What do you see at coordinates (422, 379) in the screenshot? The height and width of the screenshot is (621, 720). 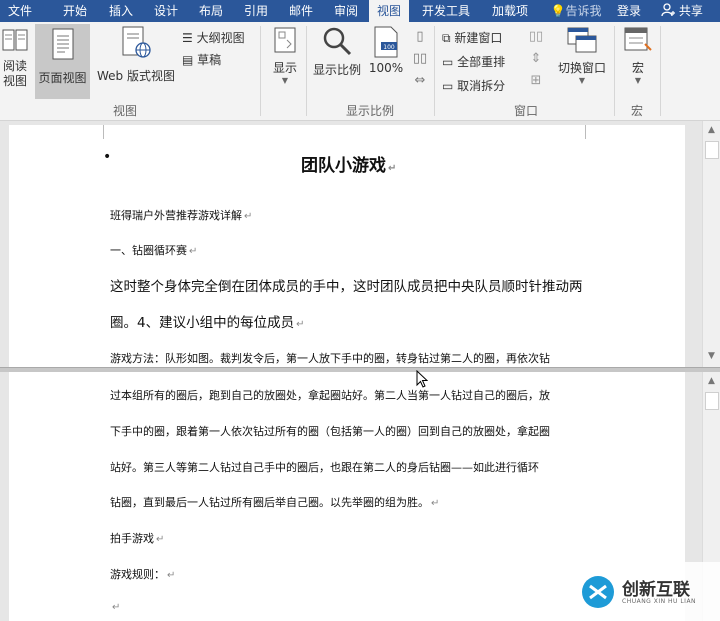 I see `mouse-cursor-icon` at bounding box center [422, 379].